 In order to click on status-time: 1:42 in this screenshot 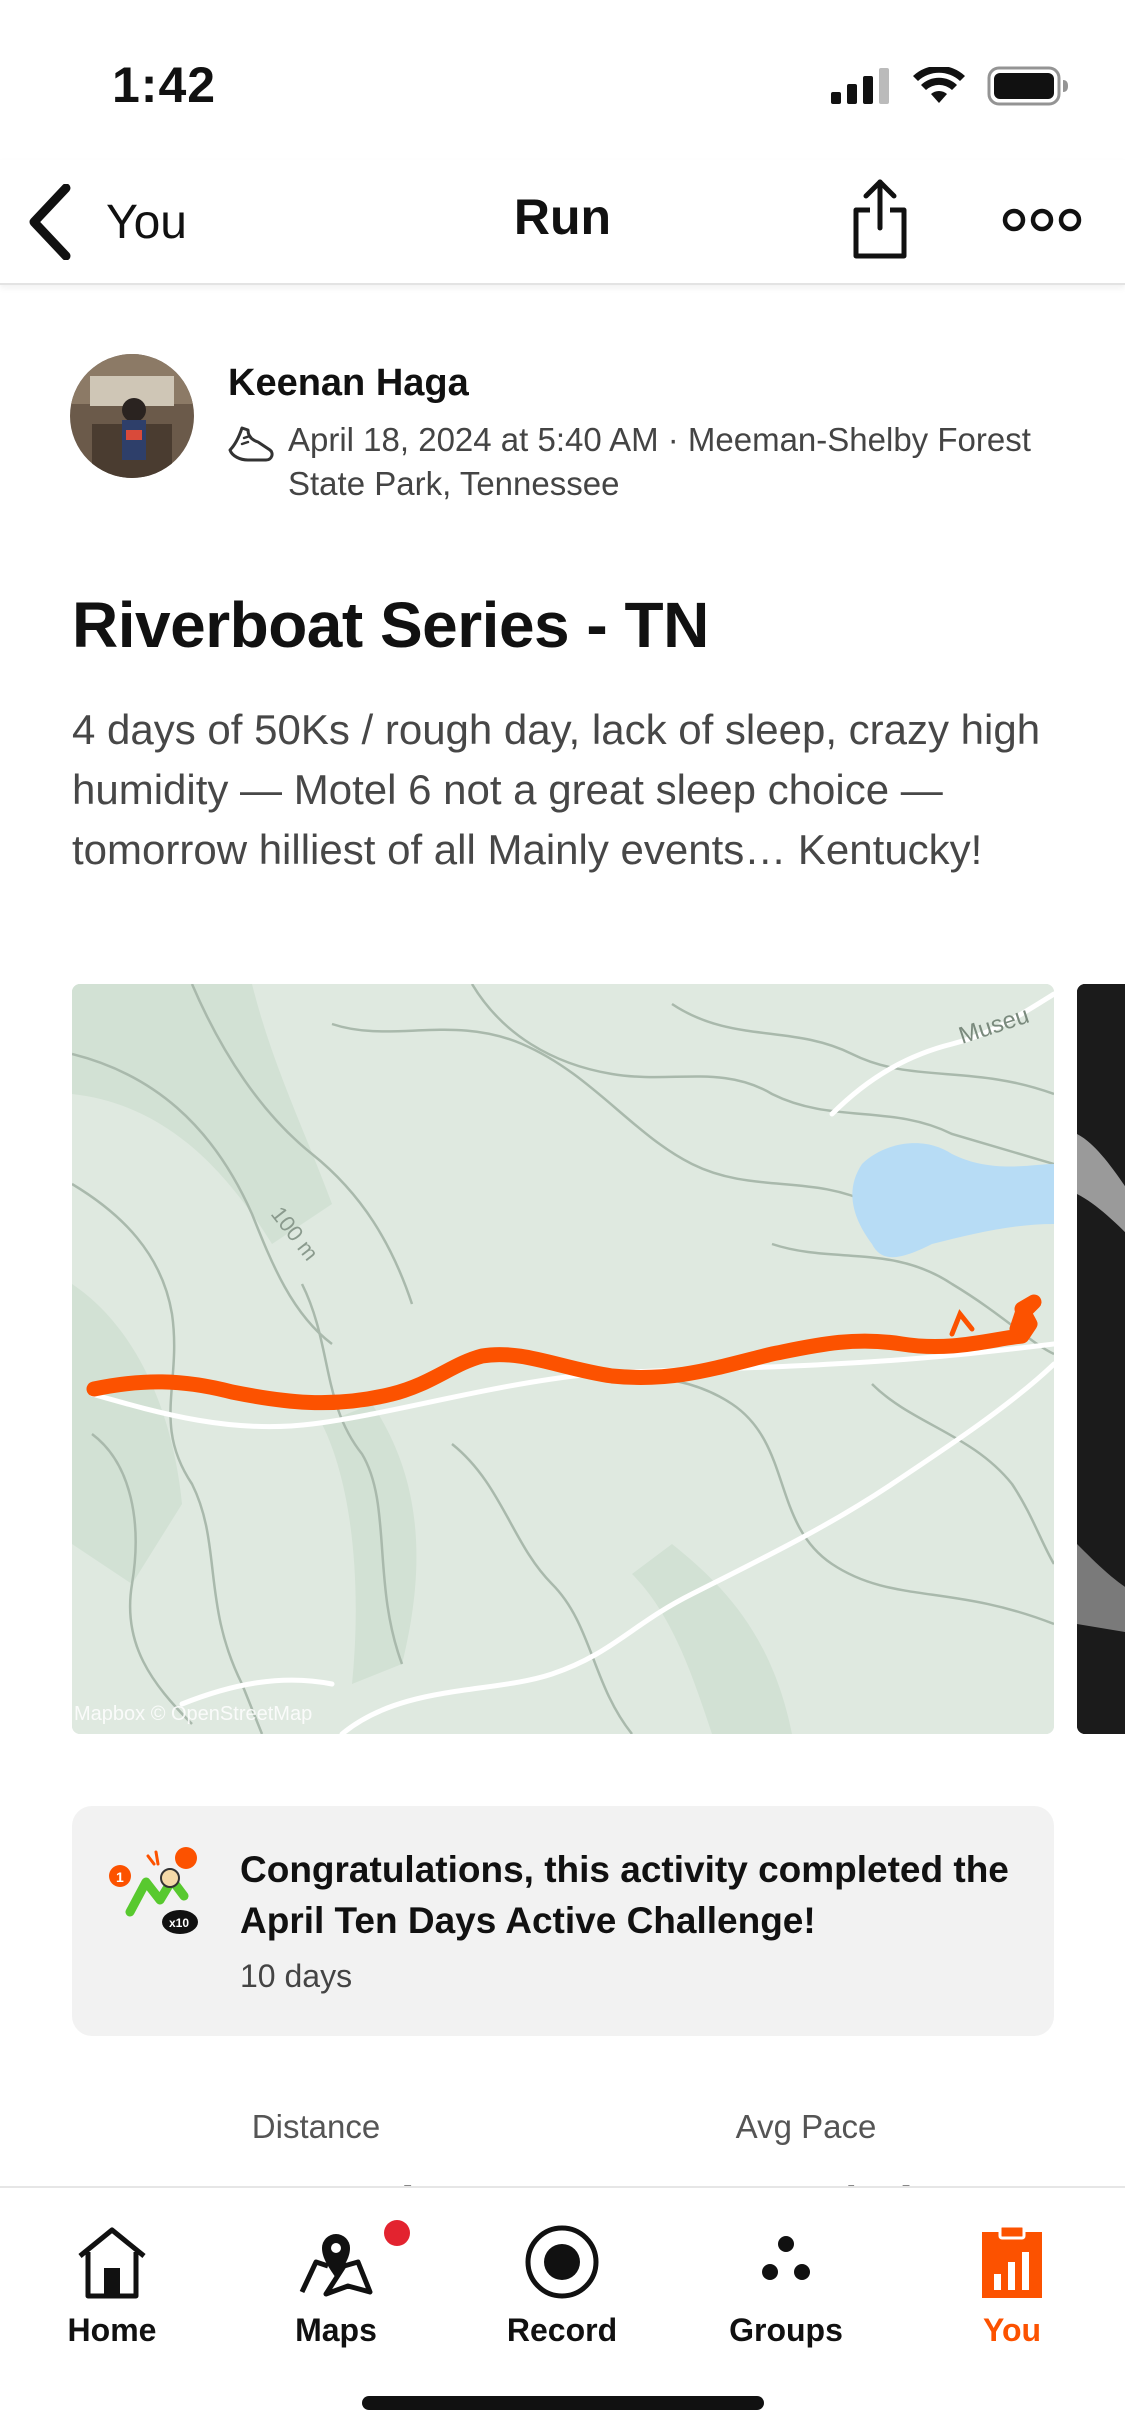, I will do `click(164, 85)`.